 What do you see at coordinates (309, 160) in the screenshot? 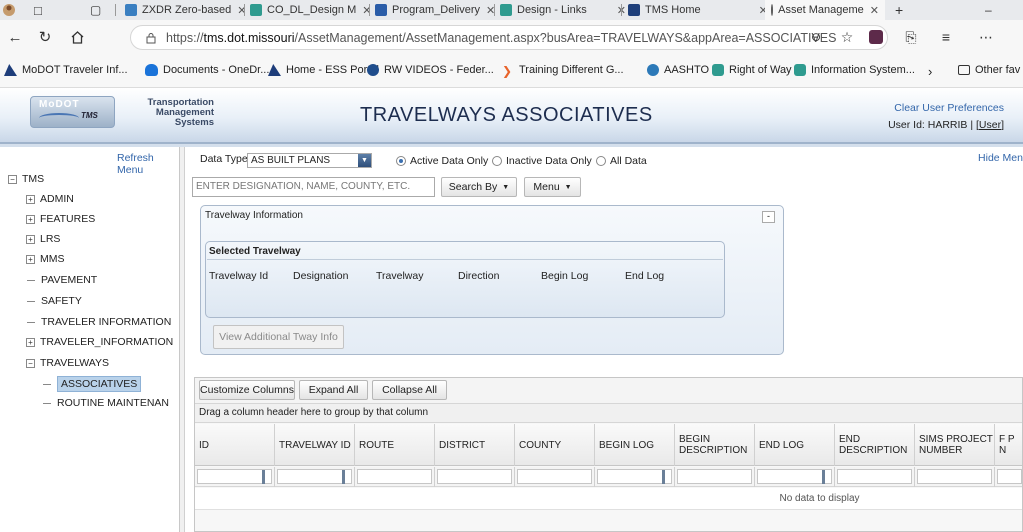
I see `data-type-select: AS BUILT PLANS ▼` at bounding box center [309, 160].